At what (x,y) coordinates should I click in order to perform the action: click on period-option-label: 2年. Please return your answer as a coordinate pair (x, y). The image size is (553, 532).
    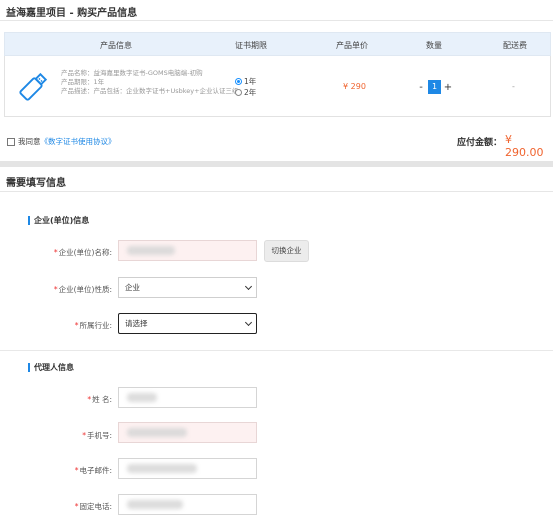
    Looking at the image, I should click on (250, 92).